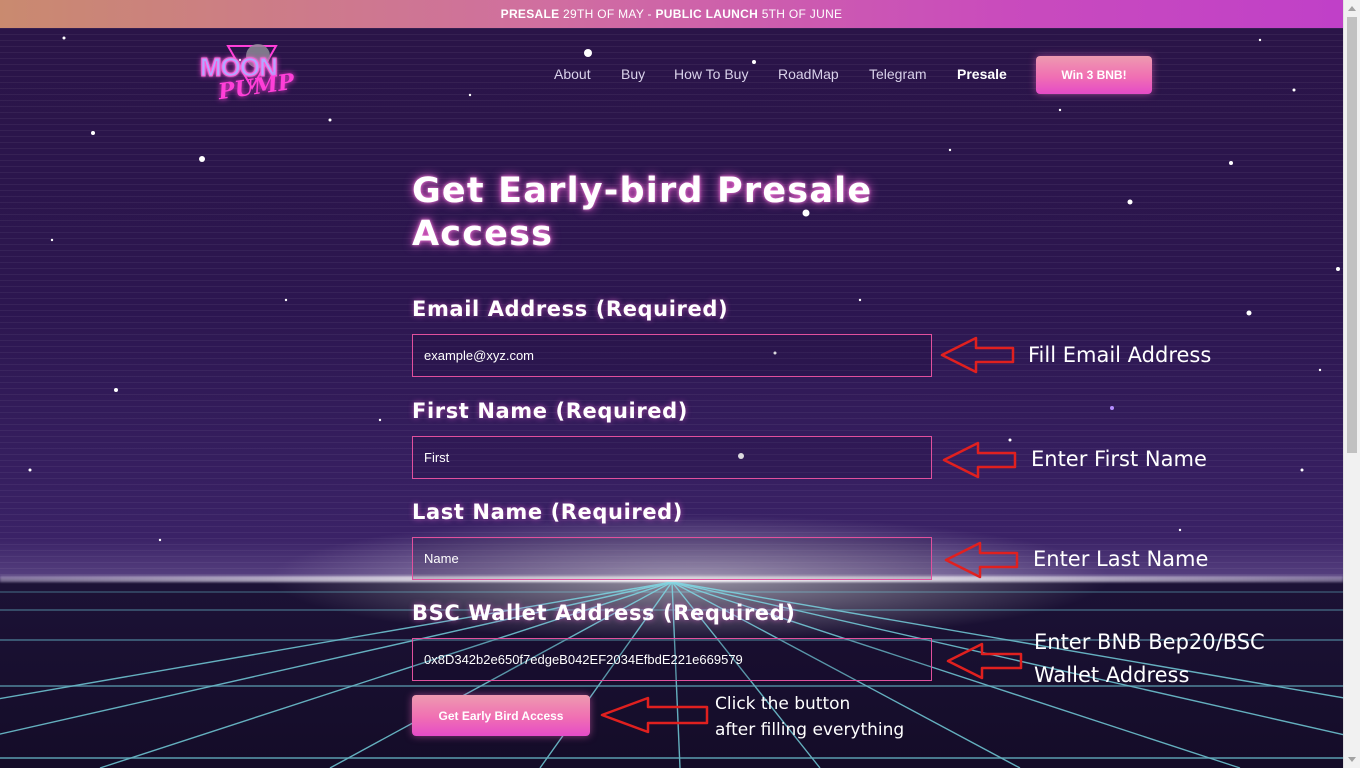 This screenshot has width=1360, height=768. Describe the element at coordinates (672, 457) in the screenshot. I see `first-name-field` at that location.